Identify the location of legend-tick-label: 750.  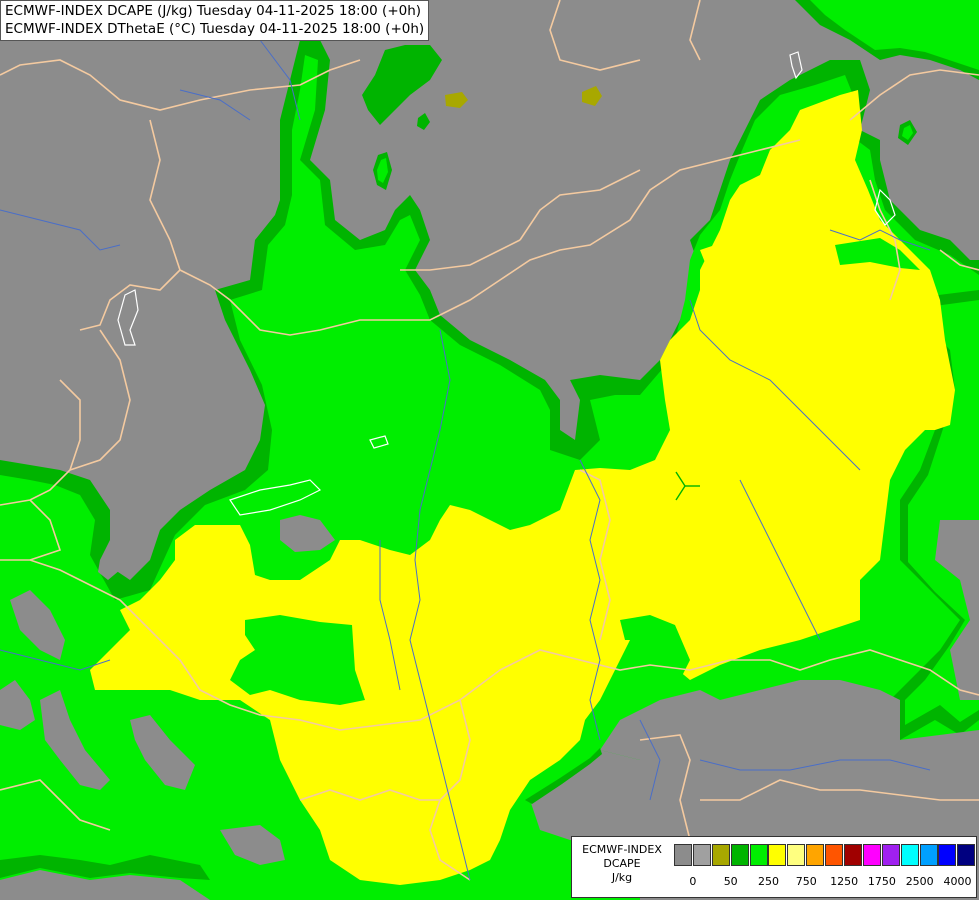
(806, 881).